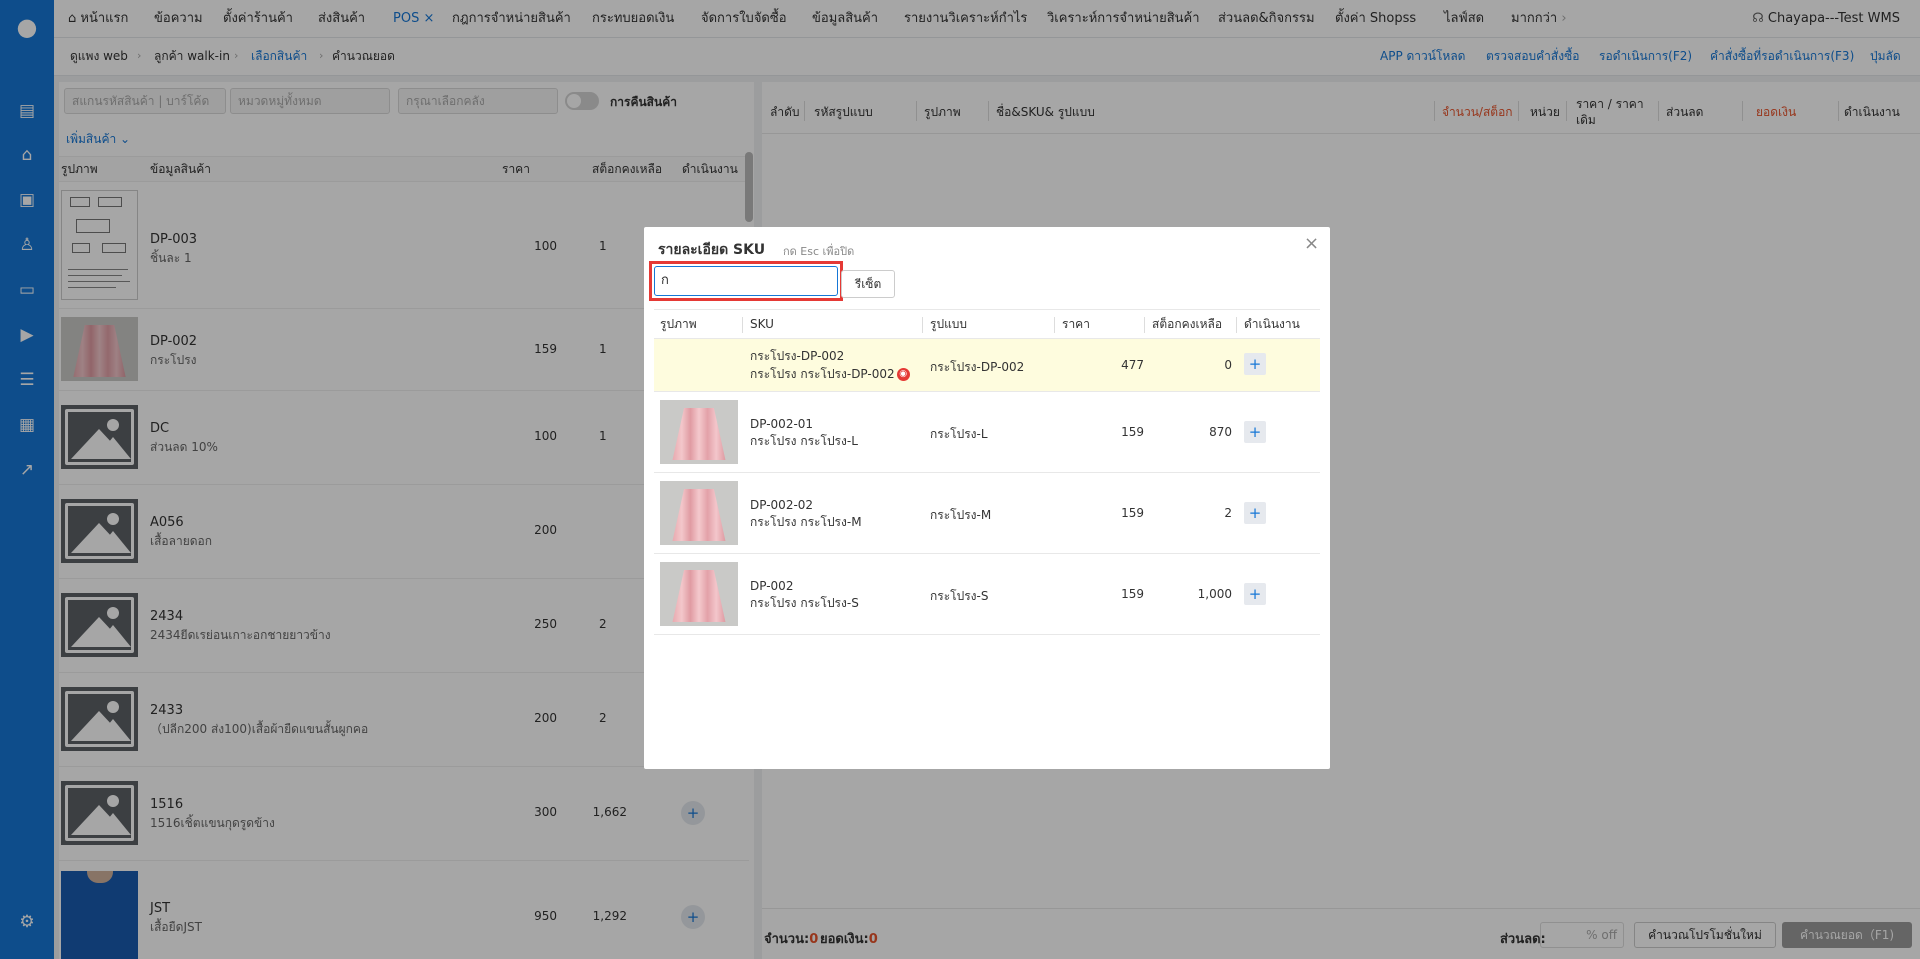  Describe the element at coordinates (1228, 365) in the screenshot. I see `sku-stock: 0` at that location.